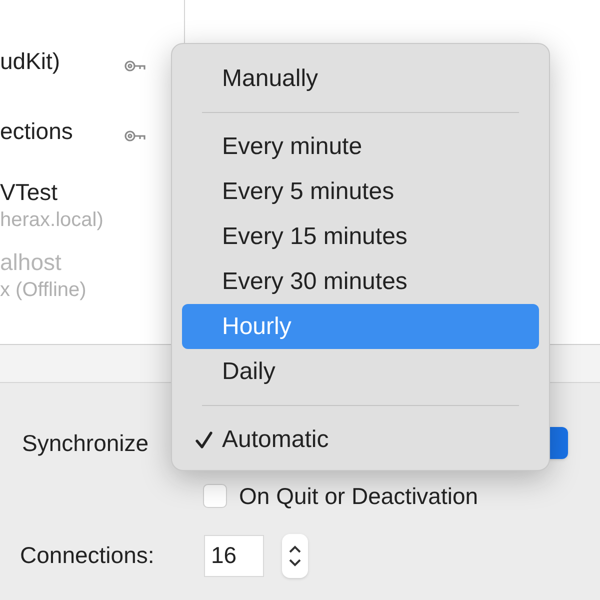 The image size is (600, 600). Describe the element at coordinates (295, 556) in the screenshot. I see `stepper` at that location.